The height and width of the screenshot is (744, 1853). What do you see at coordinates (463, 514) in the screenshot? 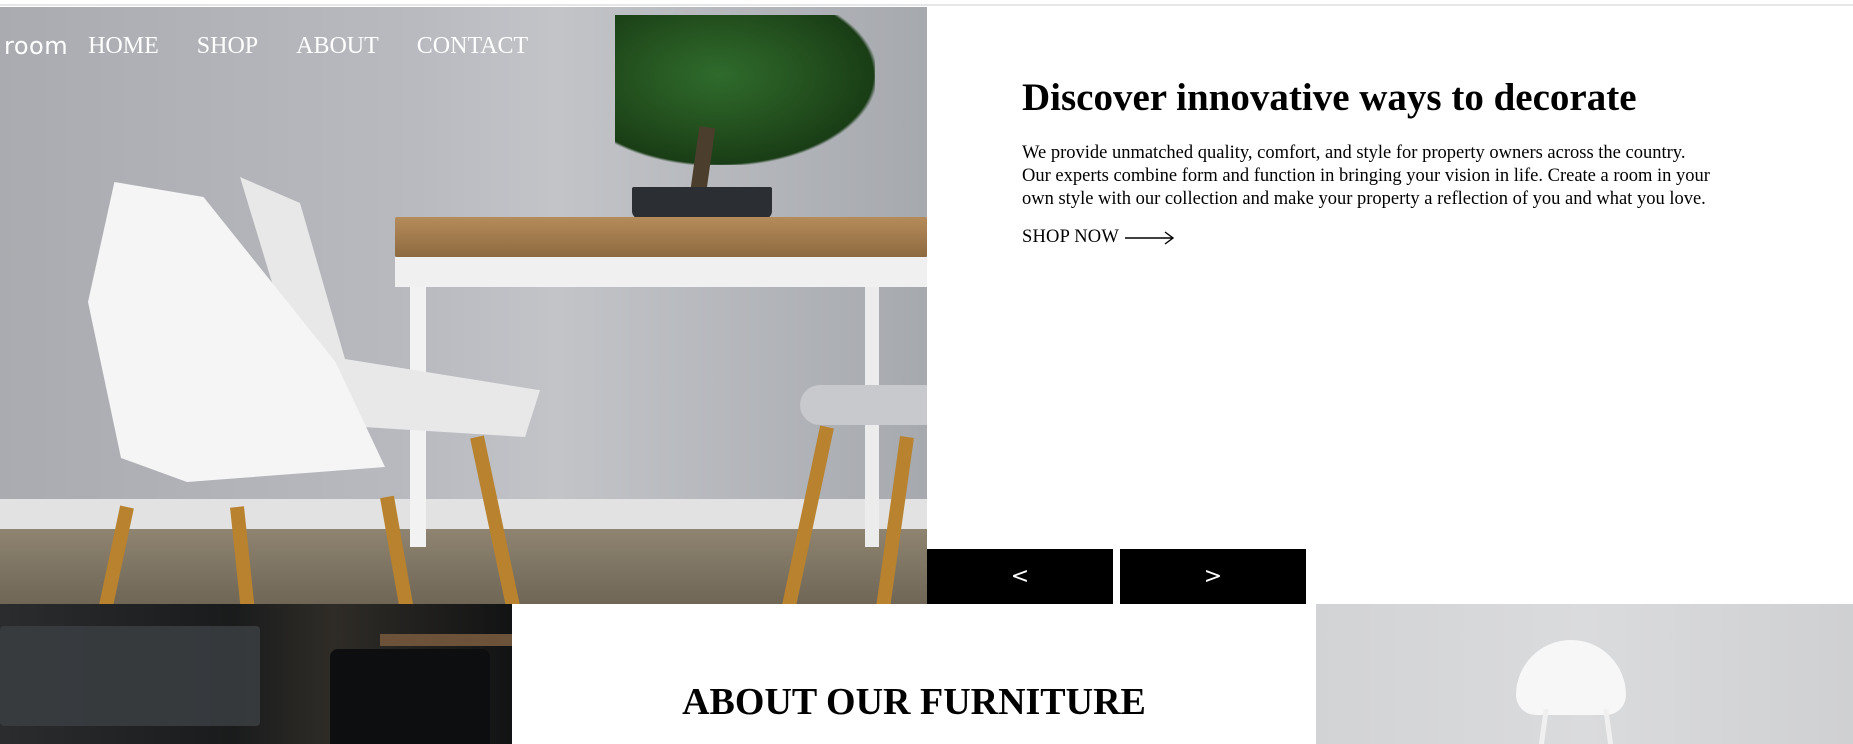
I see `baseboard` at bounding box center [463, 514].